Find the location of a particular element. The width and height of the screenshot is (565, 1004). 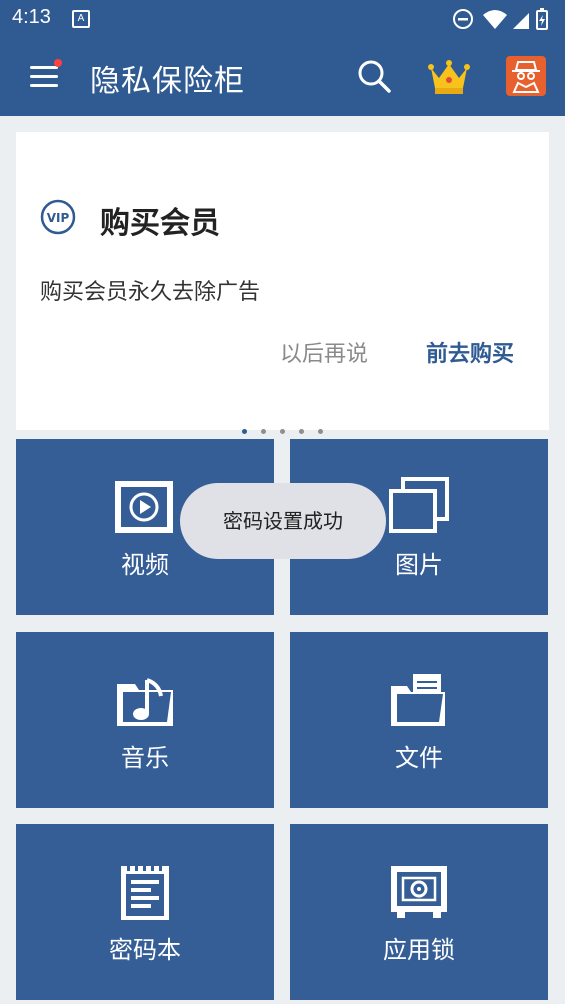

tile-notes: 密码本 is located at coordinates (145, 912).